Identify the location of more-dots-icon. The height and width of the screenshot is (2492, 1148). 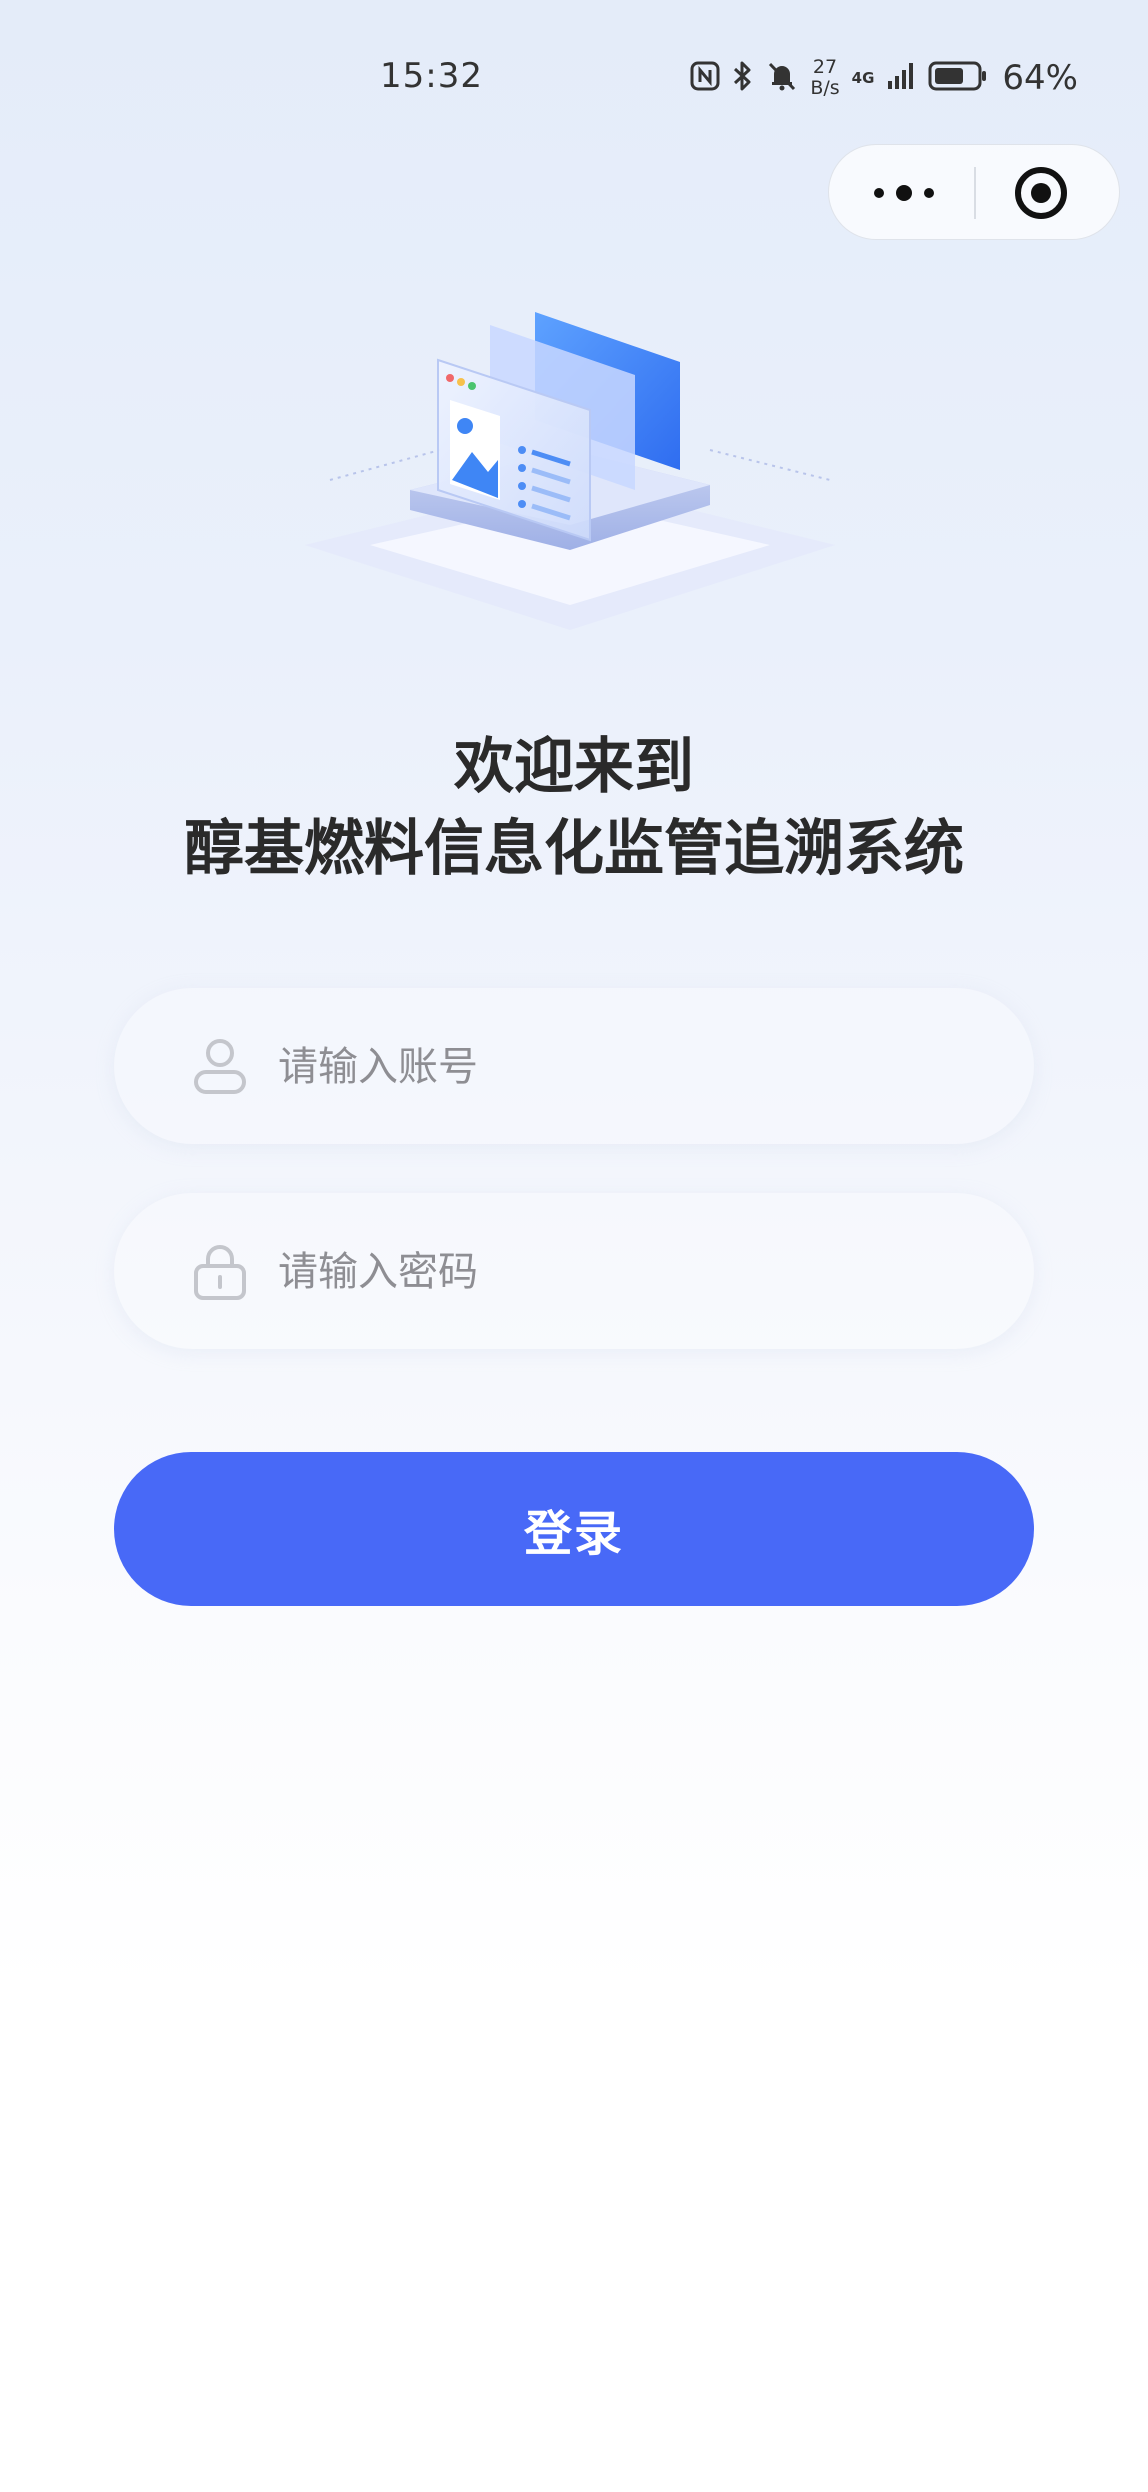
(904, 193).